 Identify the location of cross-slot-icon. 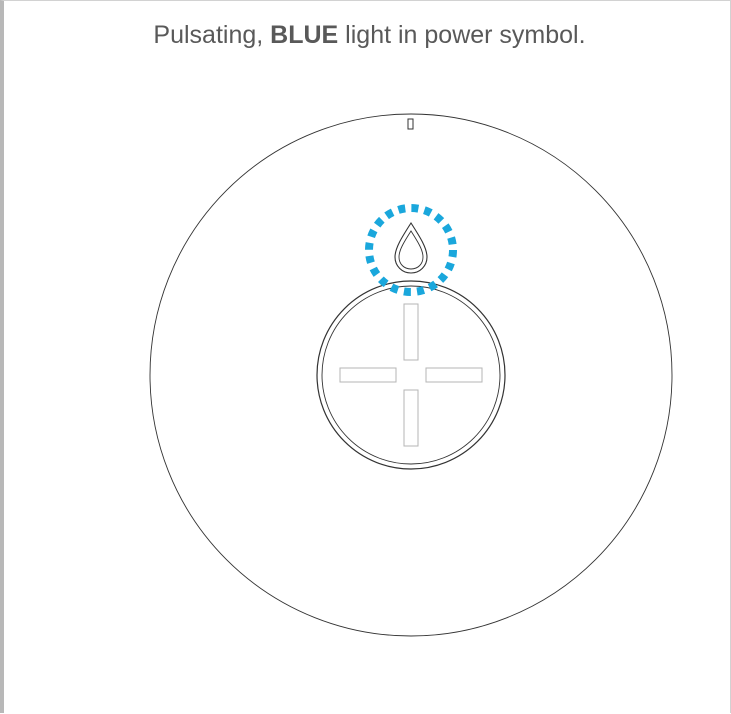
(411, 375).